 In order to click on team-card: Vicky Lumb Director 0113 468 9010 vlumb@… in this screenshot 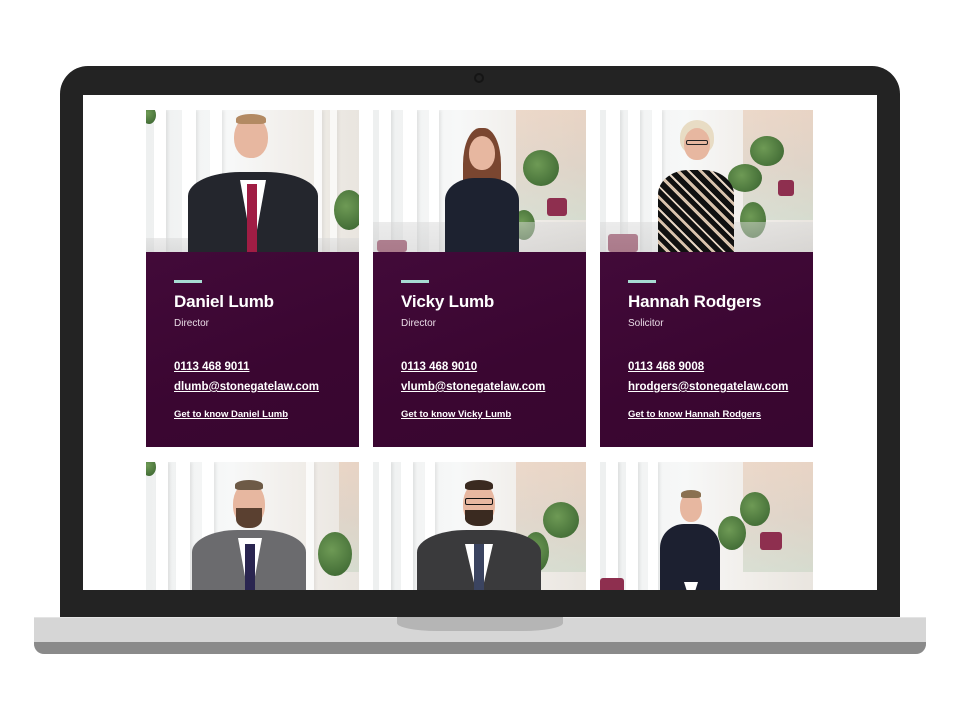, I will do `click(479, 278)`.